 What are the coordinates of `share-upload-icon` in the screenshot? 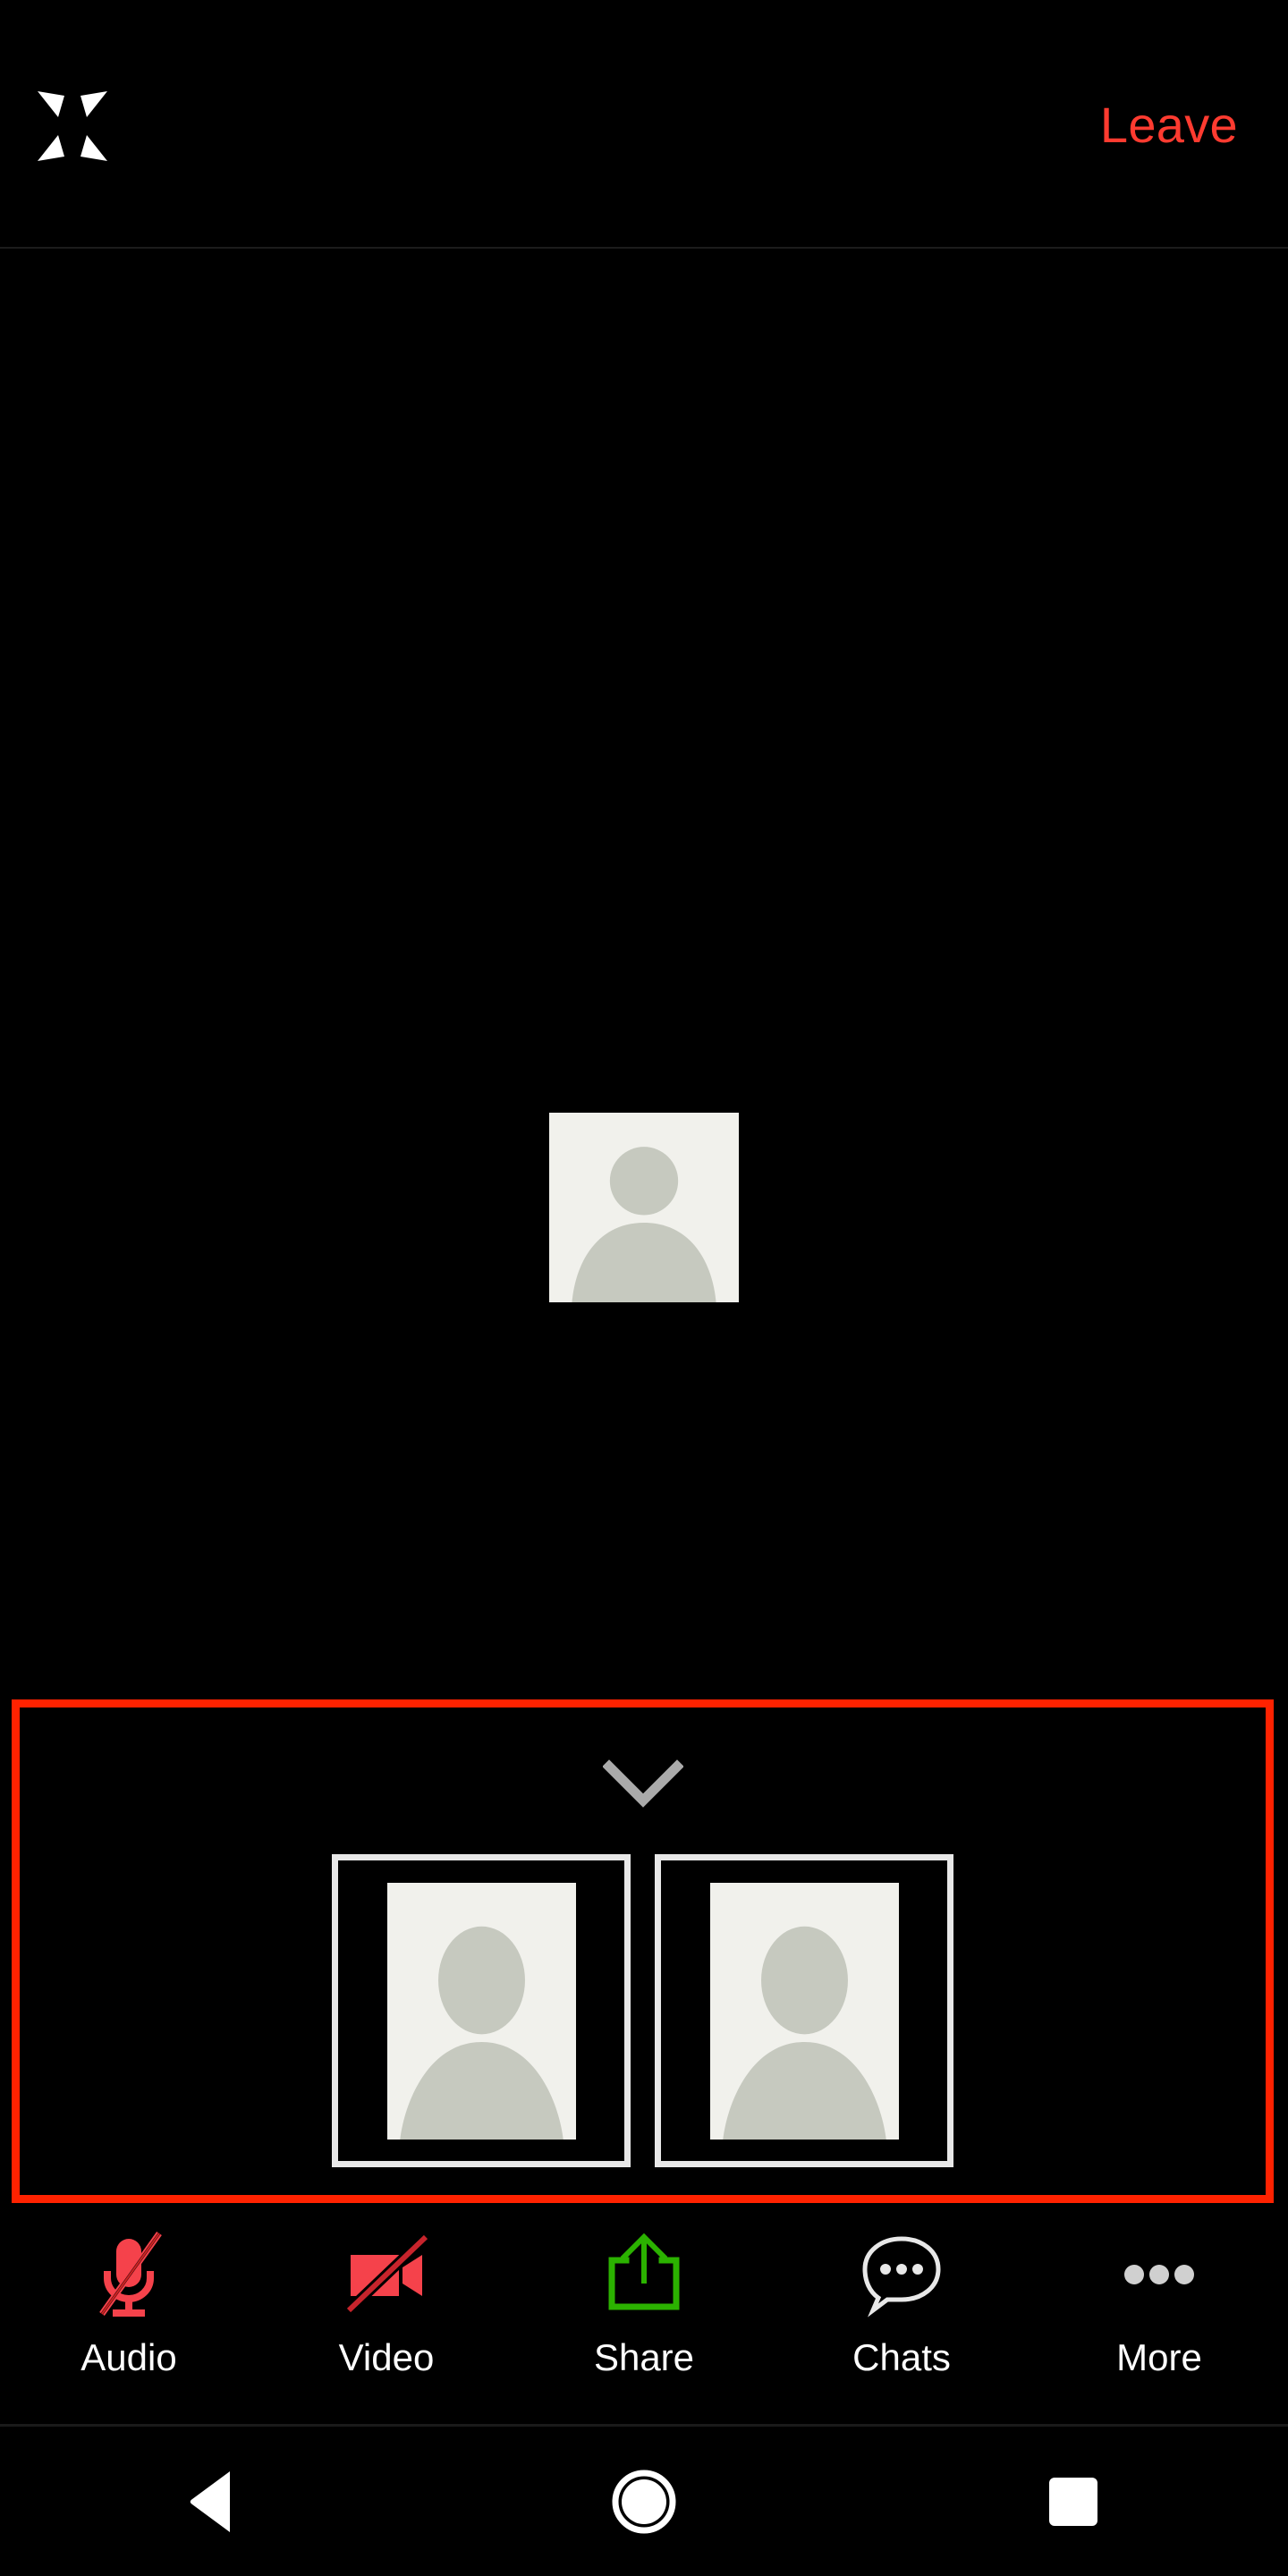 It's located at (644, 2274).